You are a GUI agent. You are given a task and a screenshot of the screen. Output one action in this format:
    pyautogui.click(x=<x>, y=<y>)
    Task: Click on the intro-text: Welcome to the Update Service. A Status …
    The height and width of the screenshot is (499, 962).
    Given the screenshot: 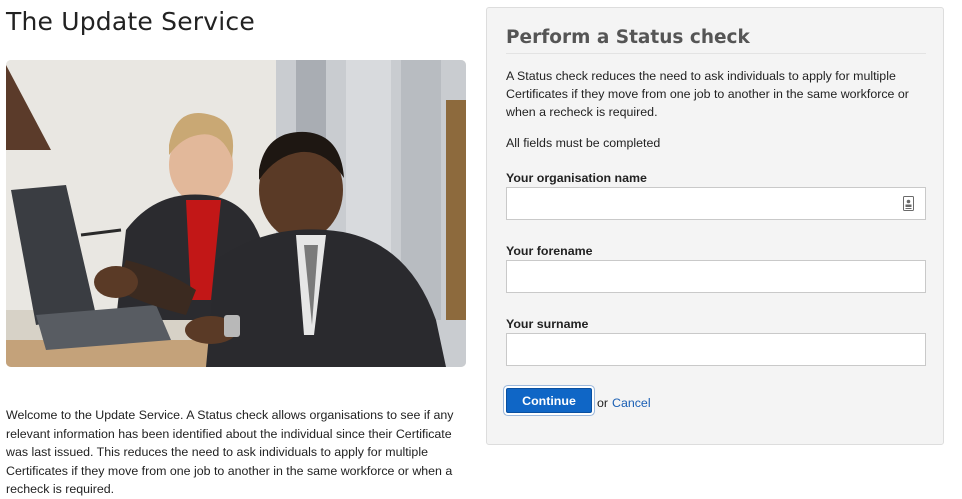 What is the action you would take?
    pyautogui.click(x=230, y=452)
    